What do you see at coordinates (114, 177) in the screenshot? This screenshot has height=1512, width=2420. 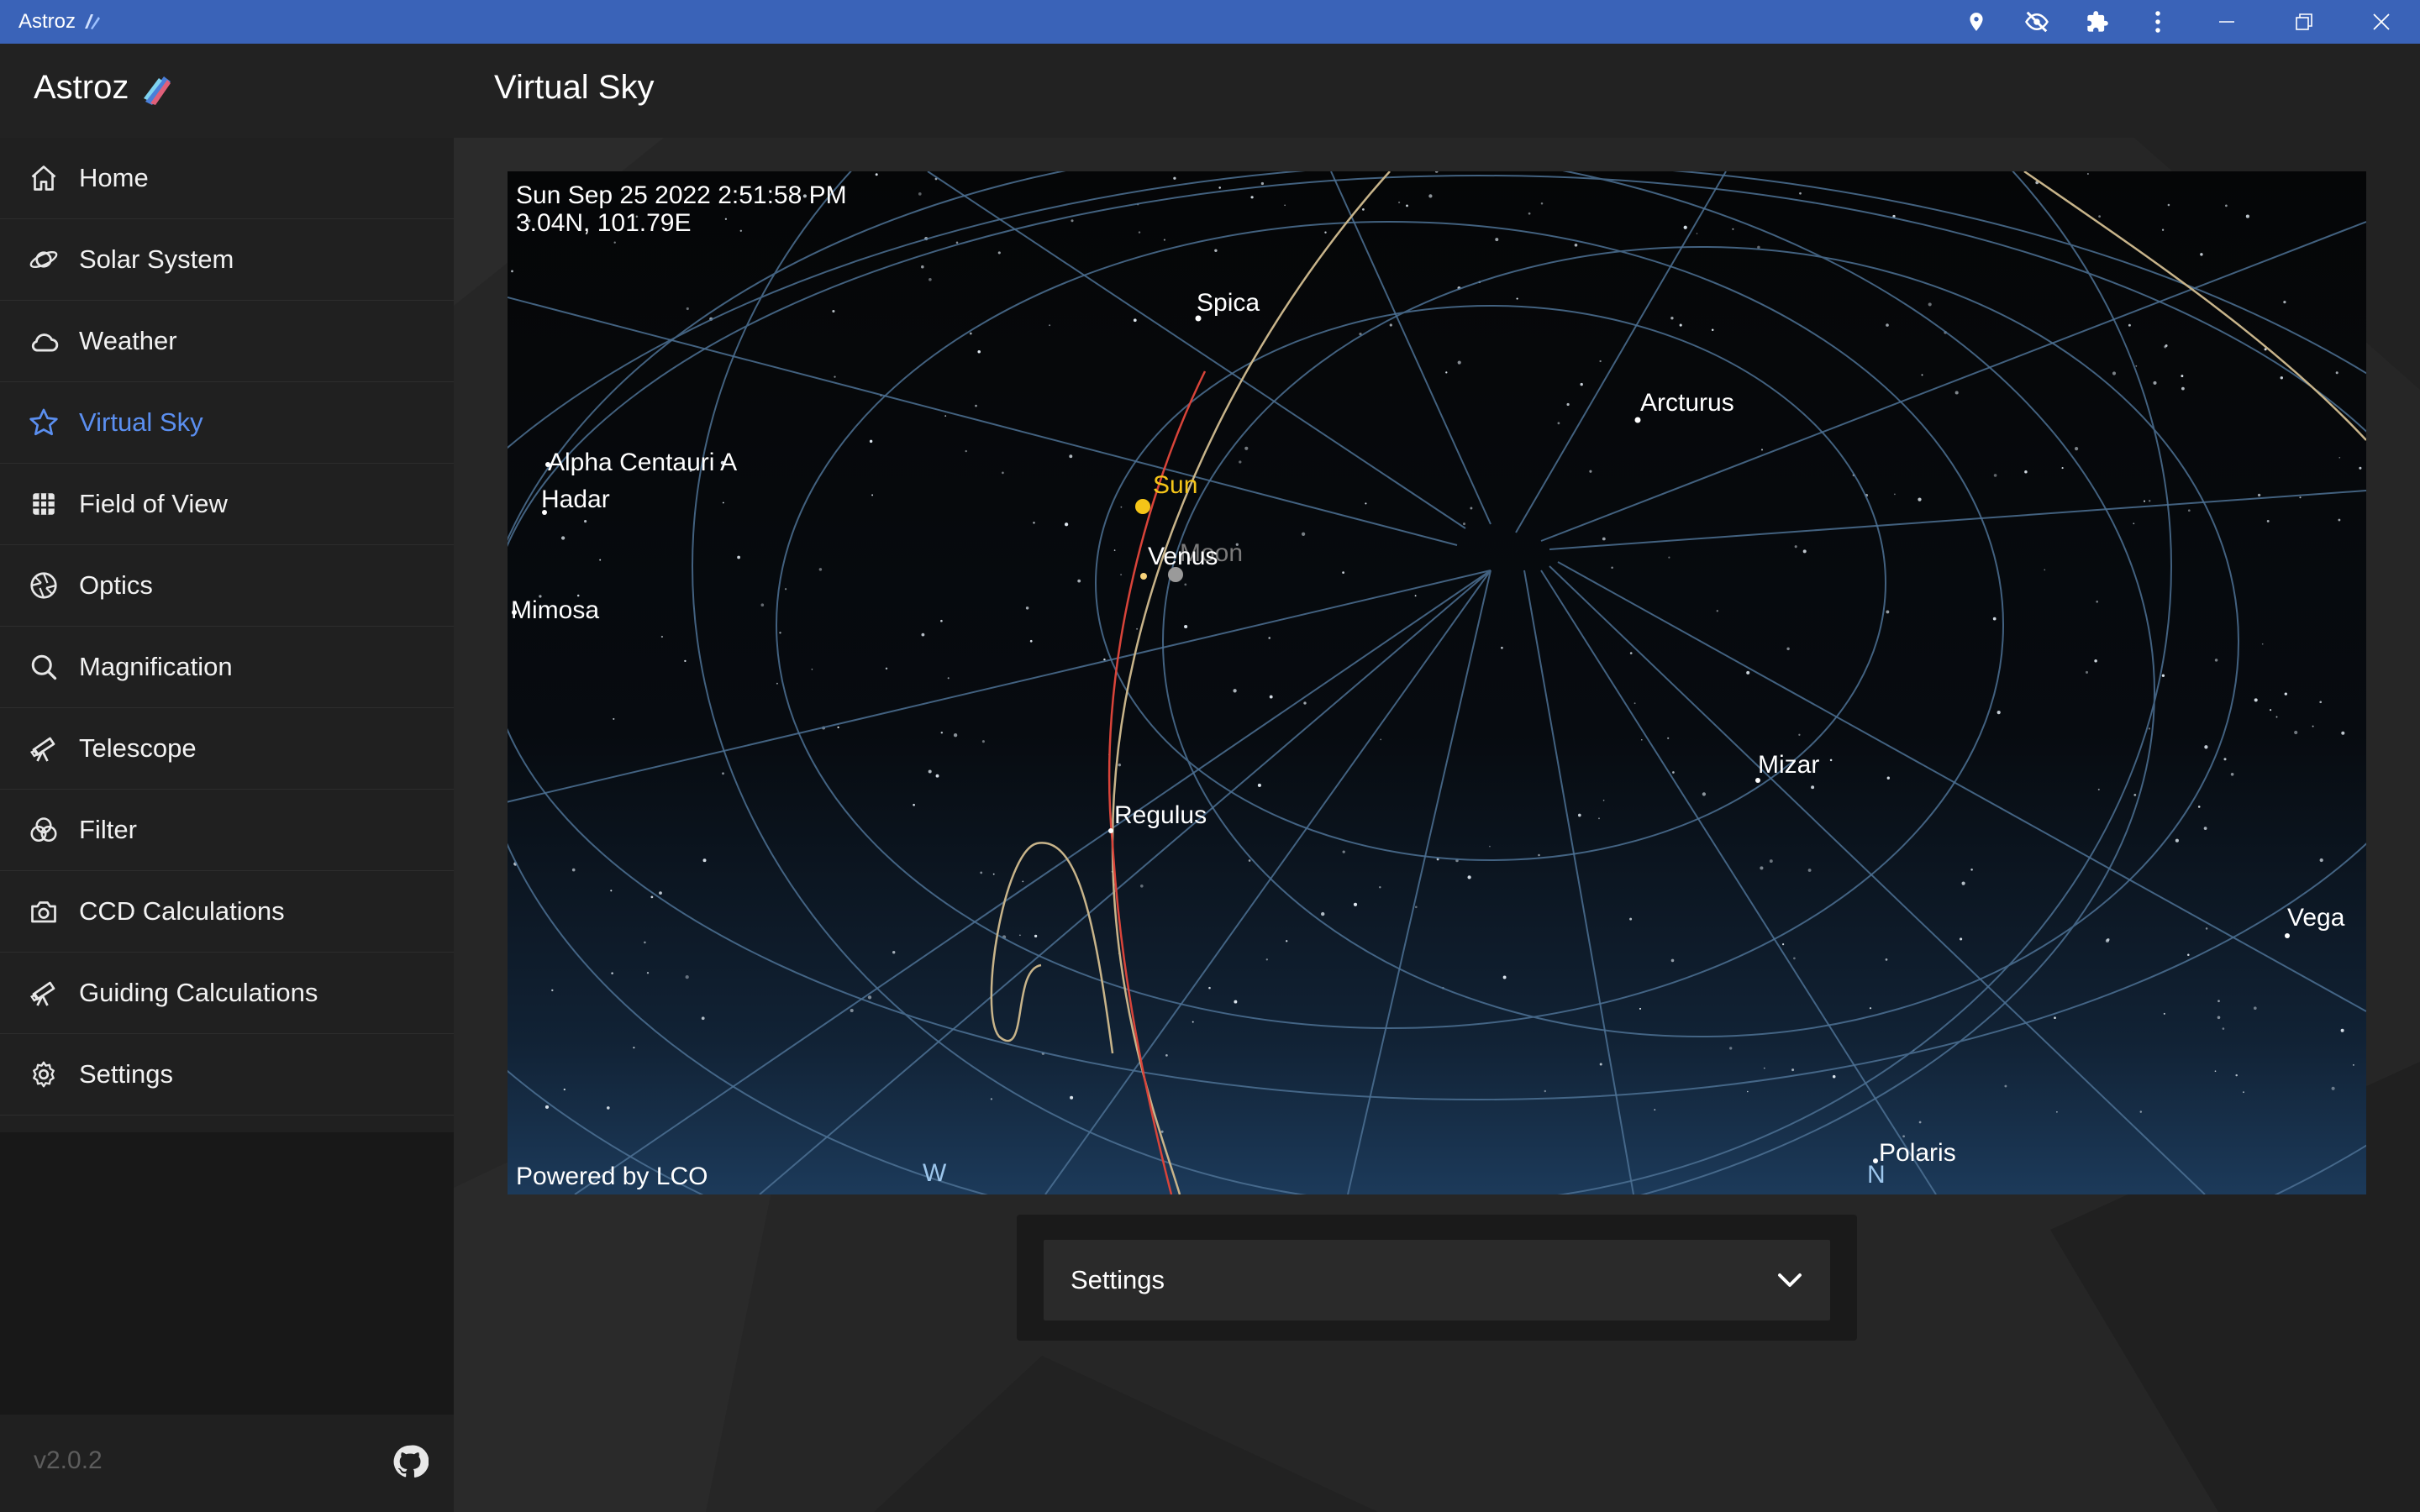 I see `sidebar-item-label: Home` at bounding box center [114, 177].